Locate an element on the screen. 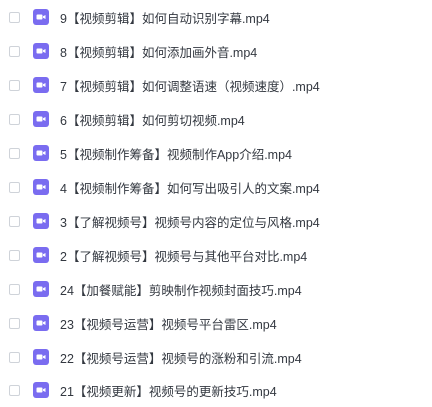  file-name: 4【视频制作筹备】如何写出吸引人的文案.mp4 is located at coordinates (190, 187).